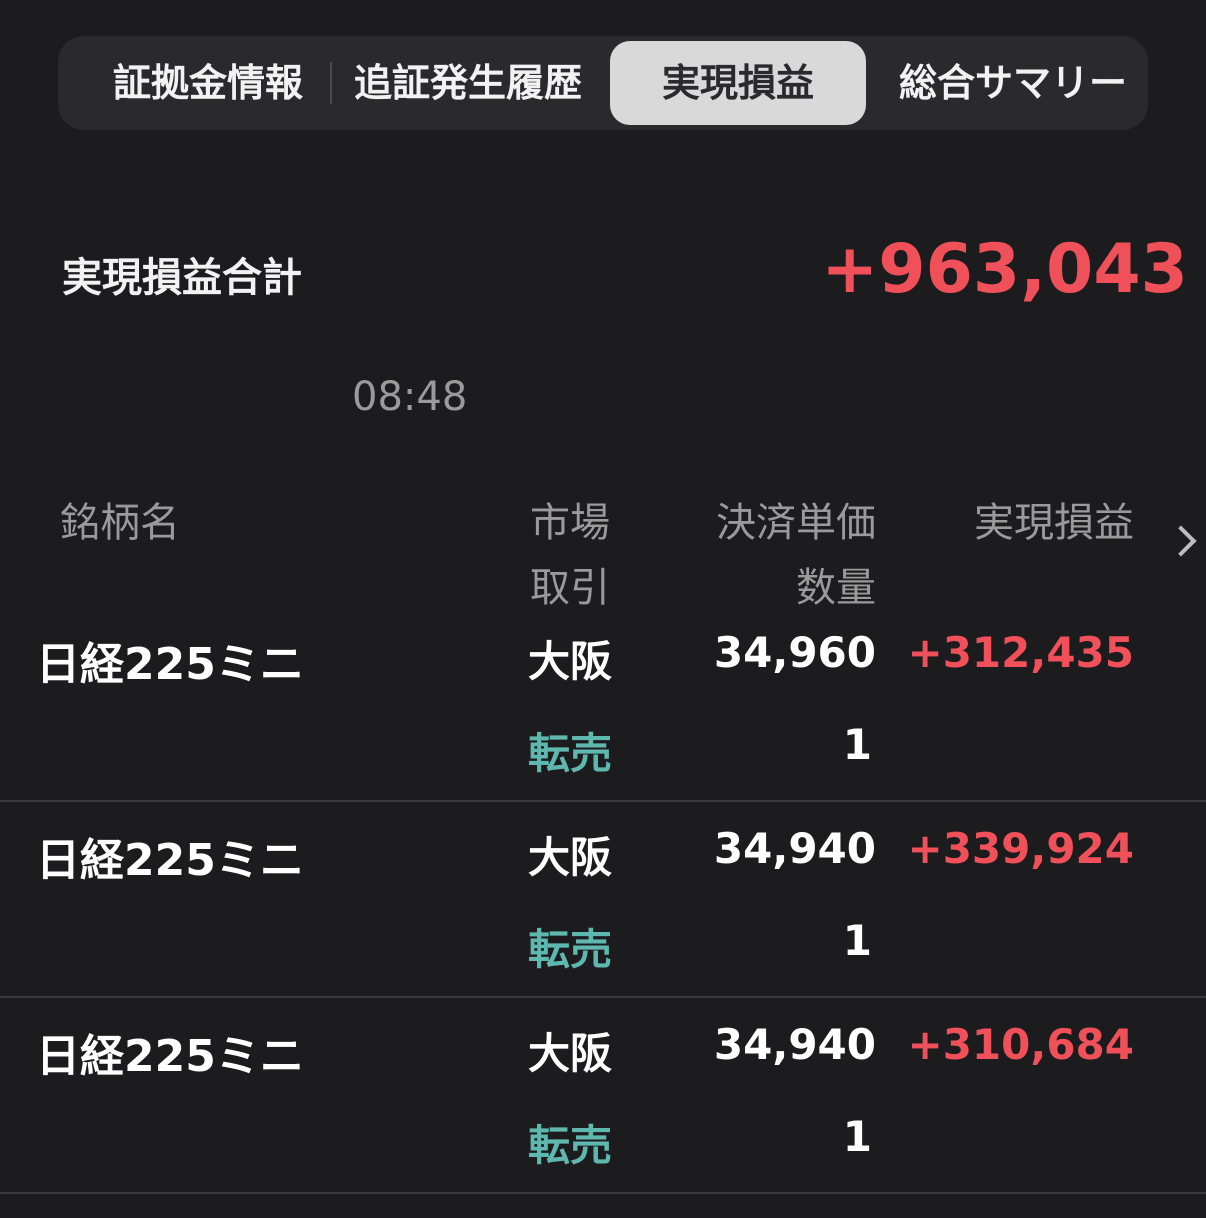 Image resolution: width=1206 pixels, height=1218 pixels. What do you see at coordinates (208, 83) in the screenshot?
I see `tab-margin-info: 証拠金情報` at bounding box center [208, 83].